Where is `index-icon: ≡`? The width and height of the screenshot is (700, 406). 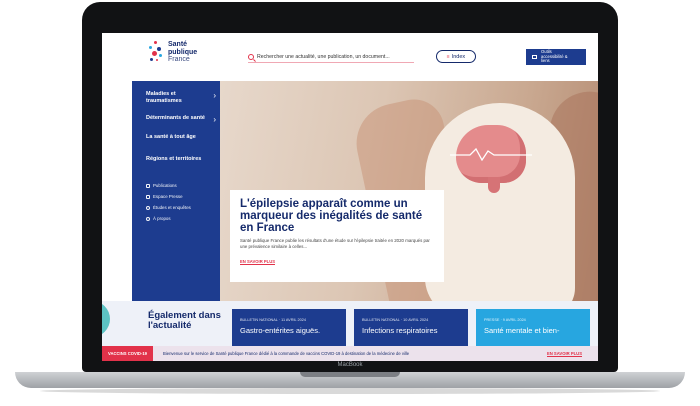
index-icon: ≡ is located at coordinates (448, 56).